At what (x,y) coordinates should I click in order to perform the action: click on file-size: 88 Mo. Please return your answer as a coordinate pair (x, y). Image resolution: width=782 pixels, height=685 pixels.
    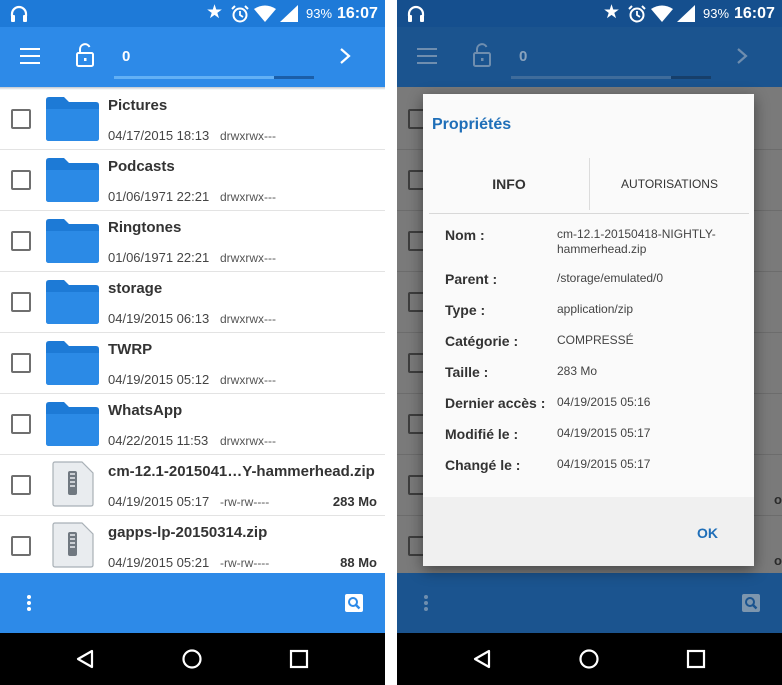
    Looking at the image, I should click on (358, 562).